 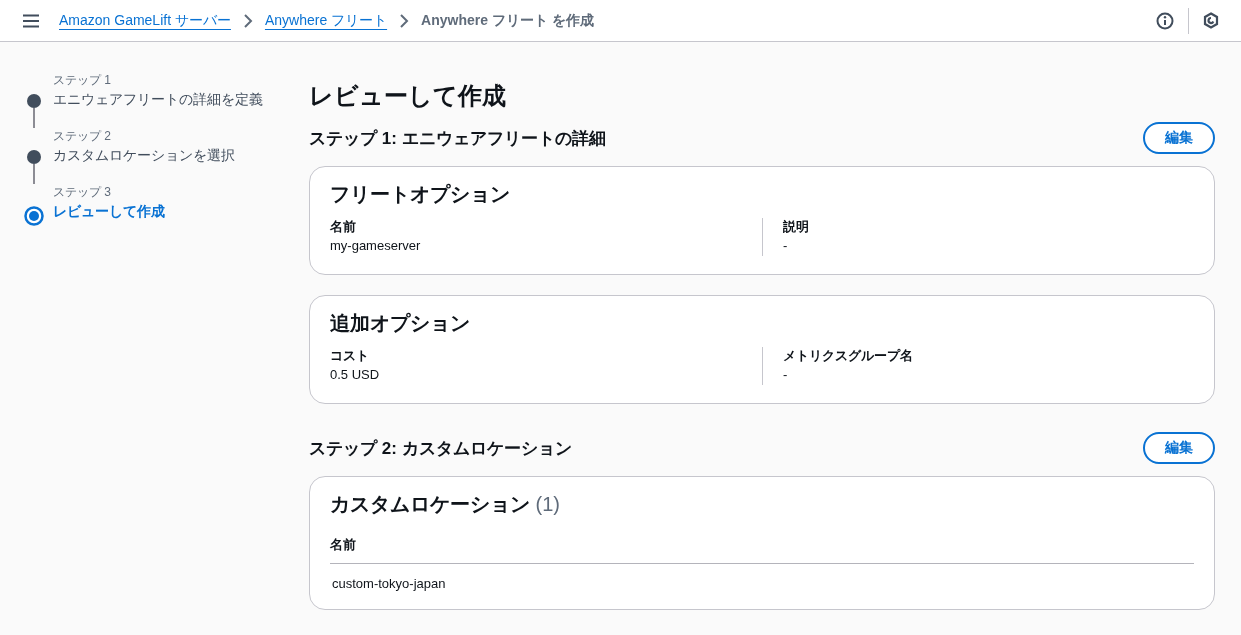 I want to click on breadcrumb-current: Anywhere フリート を作成, so click(x=507, y=20).